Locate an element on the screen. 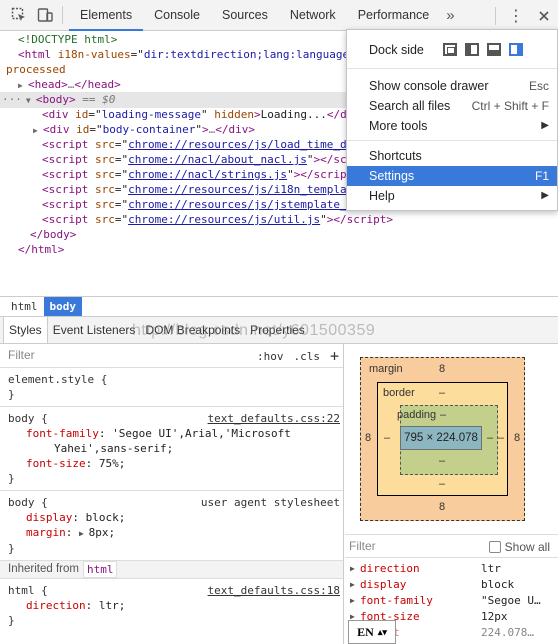 The width and height of the screenshot is (558, 644). undock-icon is located at coordinates (450, 49).